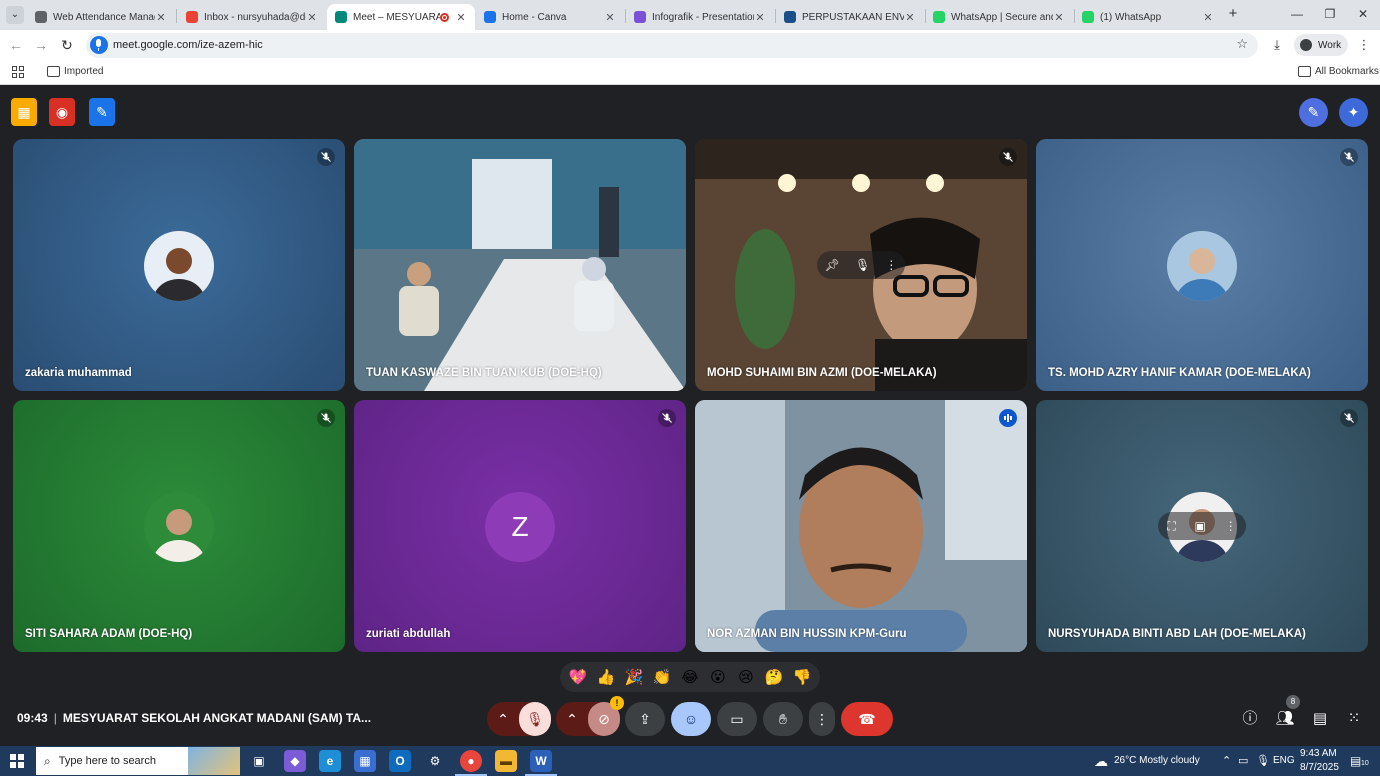 Image resolution: width=1380 pixels, height=776 pixels. What do you see at coordinates (606, 677) in the screenshot?
I see `reaction-emoji: 👍` at bounding box center [606, 677].